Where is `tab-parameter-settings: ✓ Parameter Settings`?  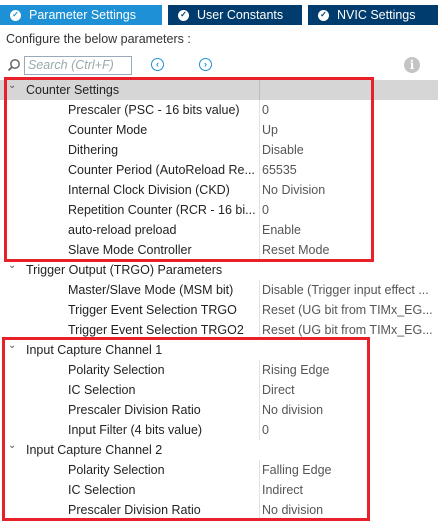 tab-parameter-settings: ✓ Parameter Settings is located at coordinates (81, 15).